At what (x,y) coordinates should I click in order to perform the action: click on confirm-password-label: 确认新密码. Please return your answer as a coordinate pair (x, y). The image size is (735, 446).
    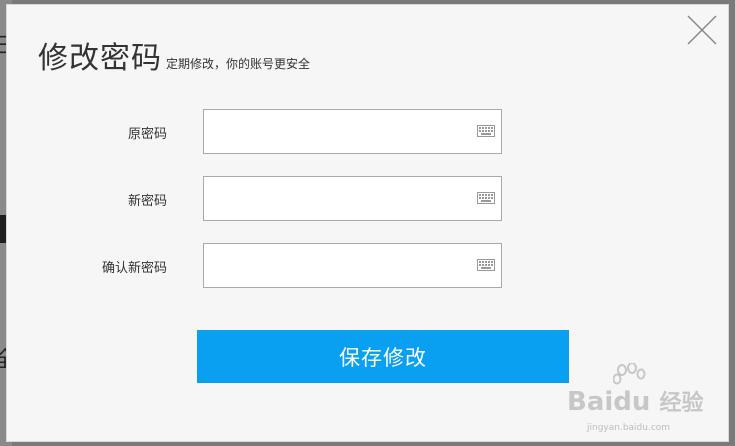
    Looking at the image, I should click on (134, 268).